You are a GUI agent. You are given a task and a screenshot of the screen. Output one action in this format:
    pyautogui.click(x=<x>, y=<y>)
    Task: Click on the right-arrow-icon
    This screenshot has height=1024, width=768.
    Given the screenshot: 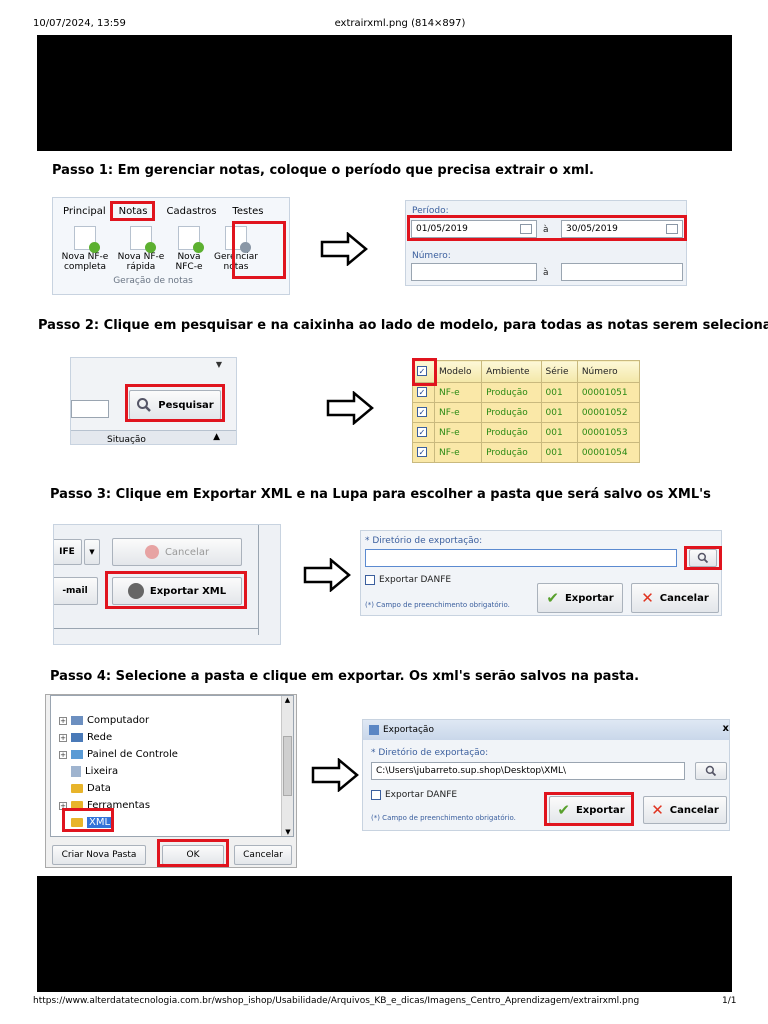 What is the action you would take?
    pyautogui.click(x=350, y=408)
    